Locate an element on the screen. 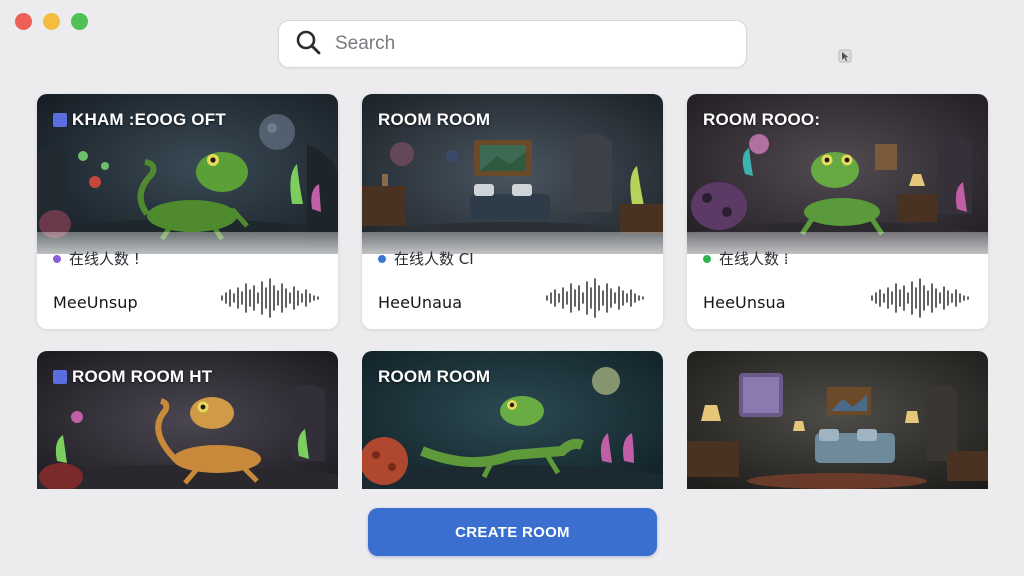 Image resolution: width=1024 pixels, height=576 pixels. online-count: 在线人数 ! is located at coordinates (96, 258).